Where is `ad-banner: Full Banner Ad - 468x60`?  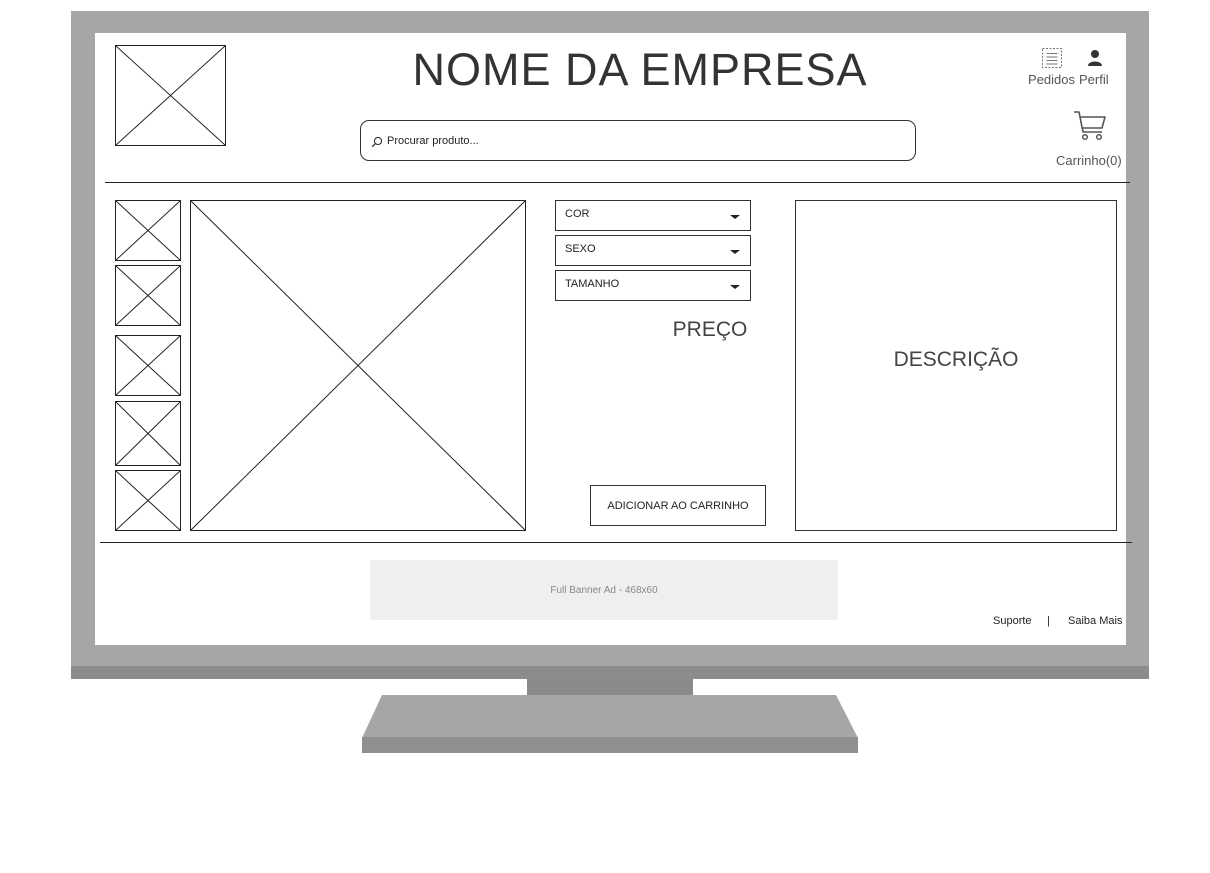 ad-banner: Full Banner Ad - 468x60 is located at coordinates (604, 590).